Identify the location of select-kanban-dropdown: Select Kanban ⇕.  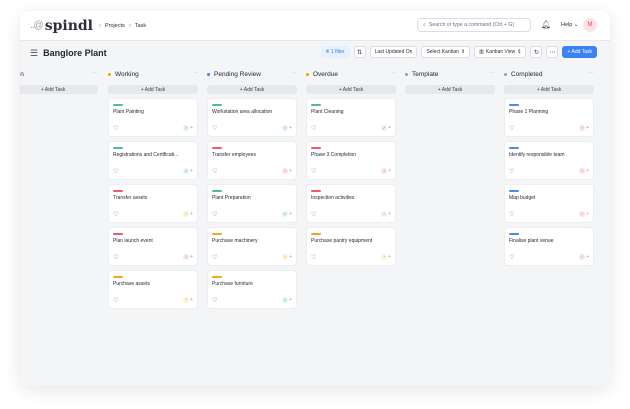
(446, 52).